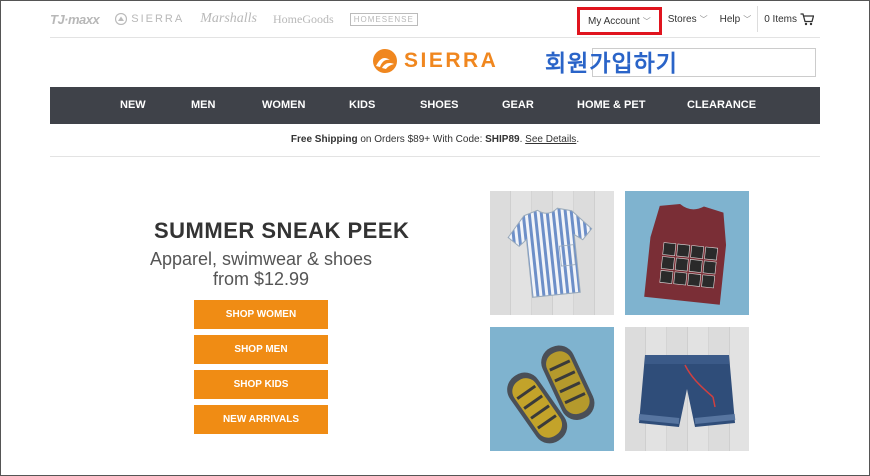  What do you see at coordinates (421, 139) in the screenshot?
I see `promo-text: on Orders $89+ With Code:` at bounding box center [421, 139].